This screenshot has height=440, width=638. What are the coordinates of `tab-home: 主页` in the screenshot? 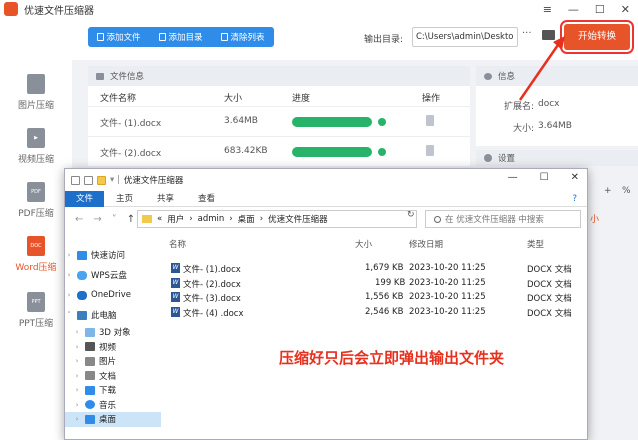 It's located at (124, 199).